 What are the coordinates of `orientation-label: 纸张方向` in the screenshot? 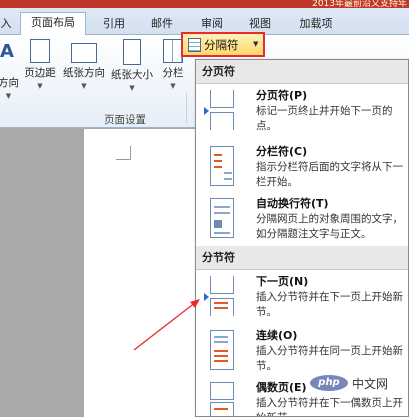 It's located at (84, 73).